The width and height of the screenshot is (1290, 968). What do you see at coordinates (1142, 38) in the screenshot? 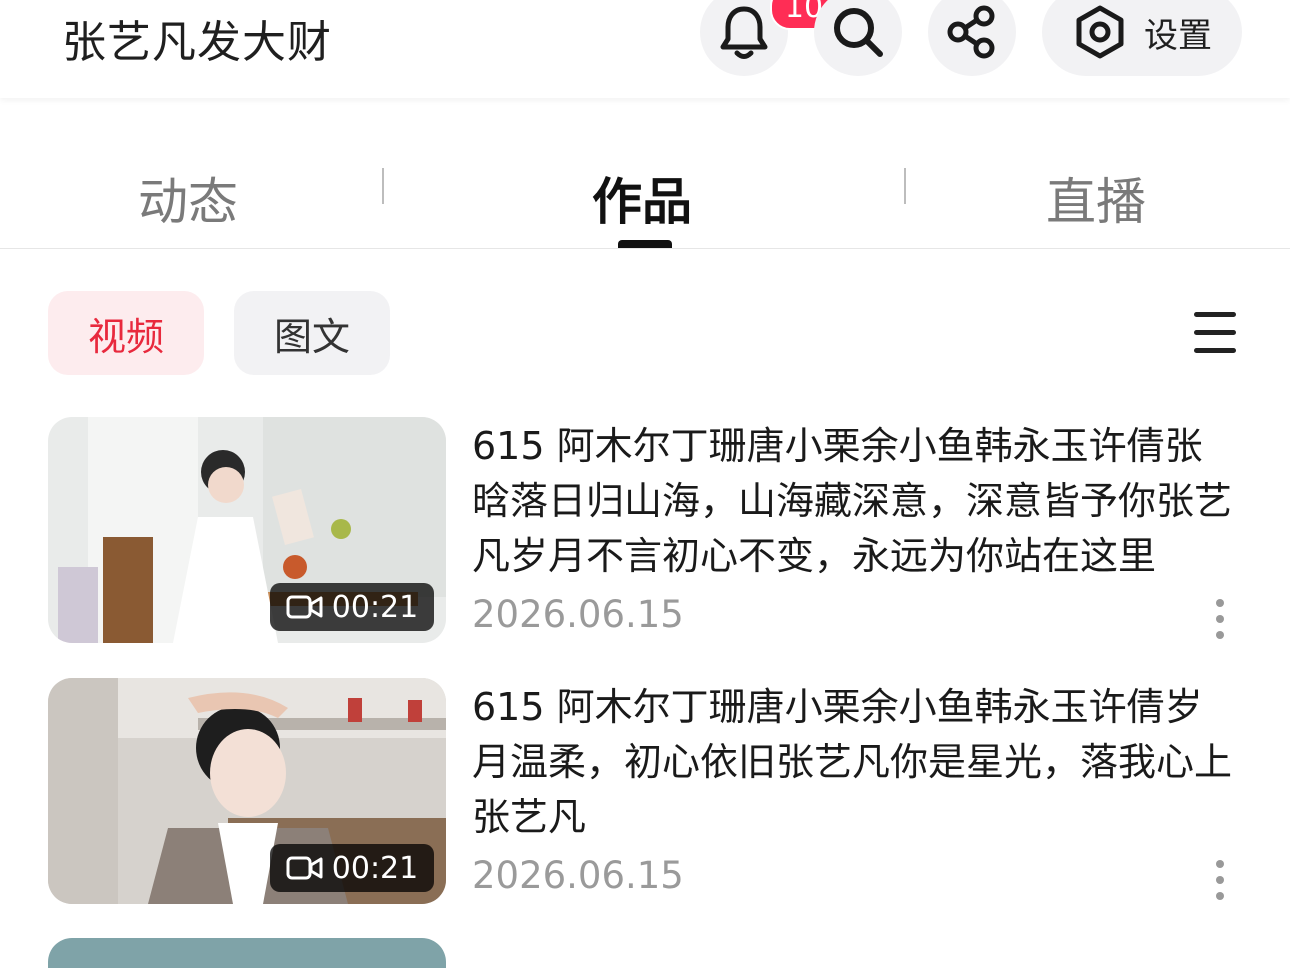
I see `settings-button: 设置` at bounding box center [1142, 38].